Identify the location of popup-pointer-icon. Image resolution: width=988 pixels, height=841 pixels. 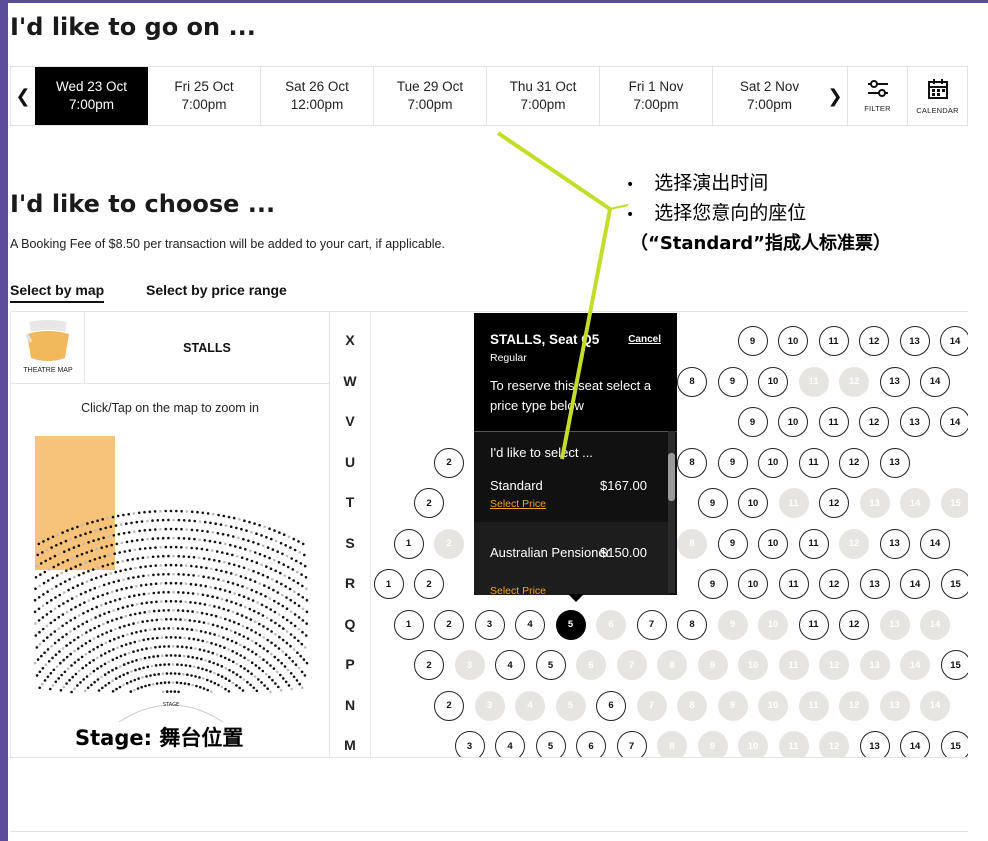
(576, 598).